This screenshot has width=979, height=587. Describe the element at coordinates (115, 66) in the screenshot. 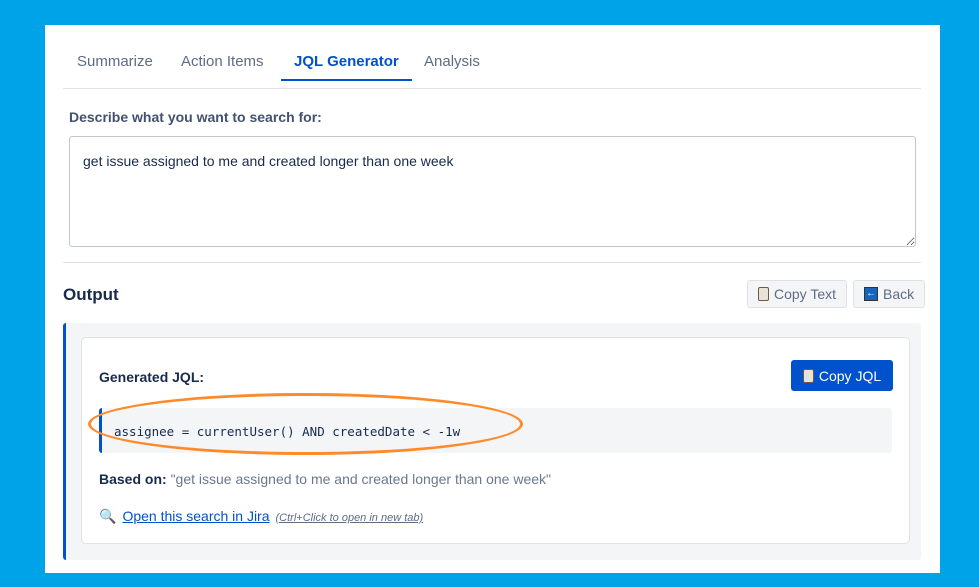

I see `tab-summarize: Summarize` at that location.